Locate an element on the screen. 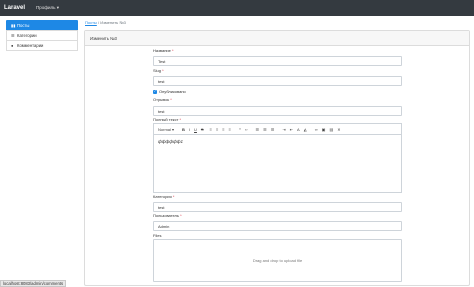  align-right-icon: ≡ is located at coordinates (223, 129).